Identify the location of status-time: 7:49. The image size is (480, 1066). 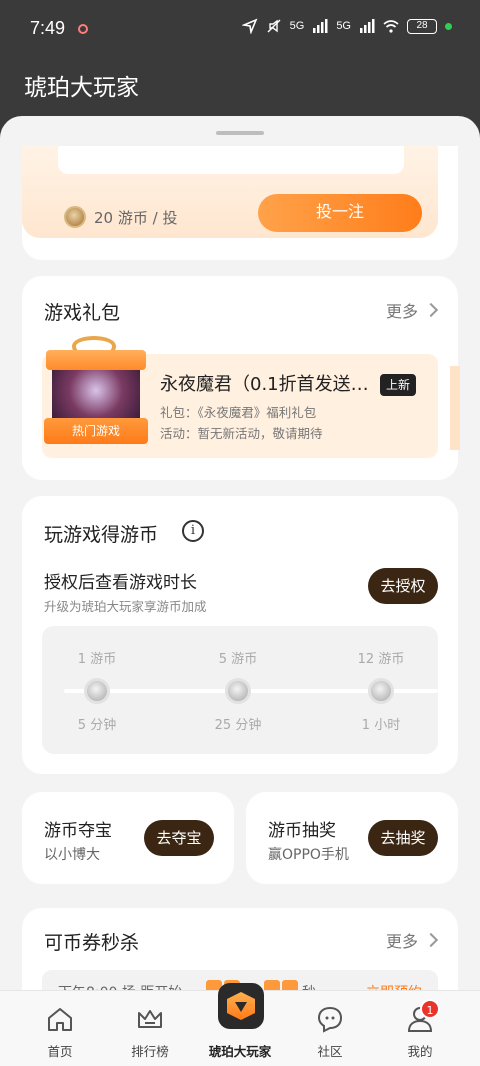
(48, 28).